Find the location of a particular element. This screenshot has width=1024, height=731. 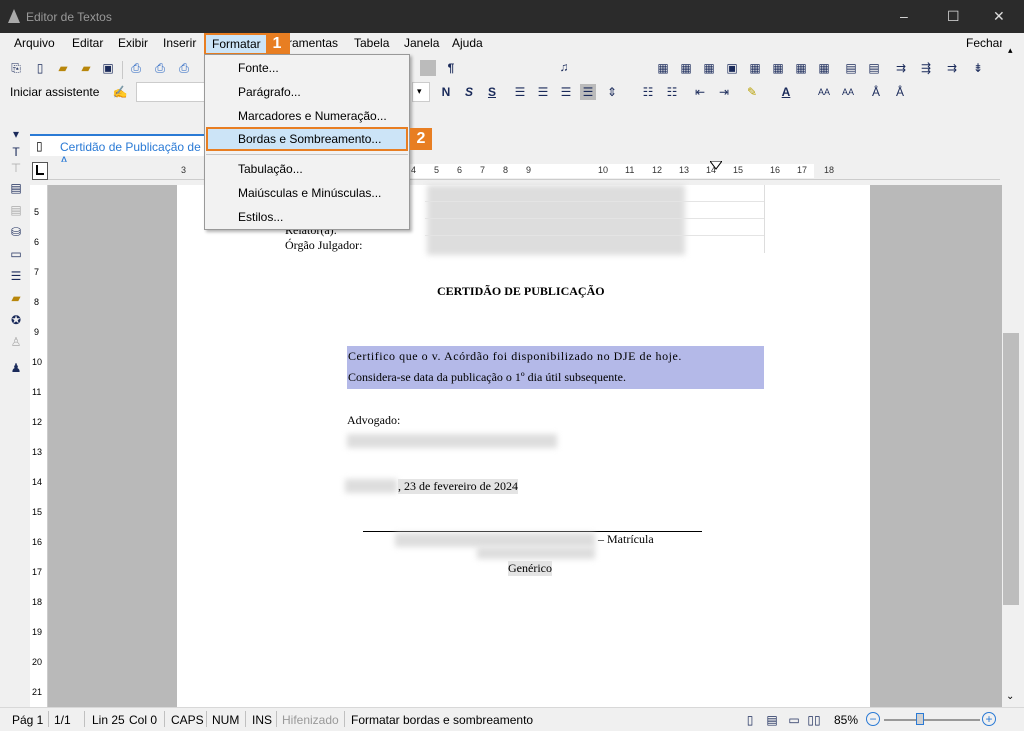

ruler-number: 6 is located at coordinates (460, 170).